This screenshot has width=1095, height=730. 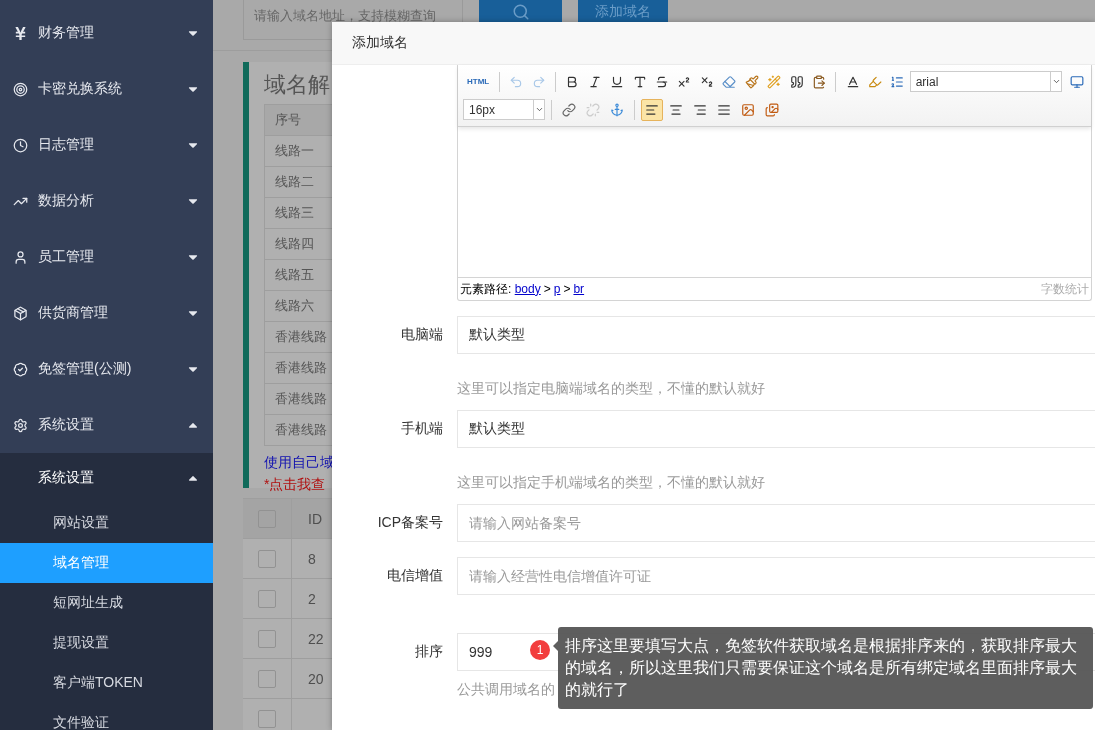 I want to click on gallery-icon, so click(x=772, y=109).